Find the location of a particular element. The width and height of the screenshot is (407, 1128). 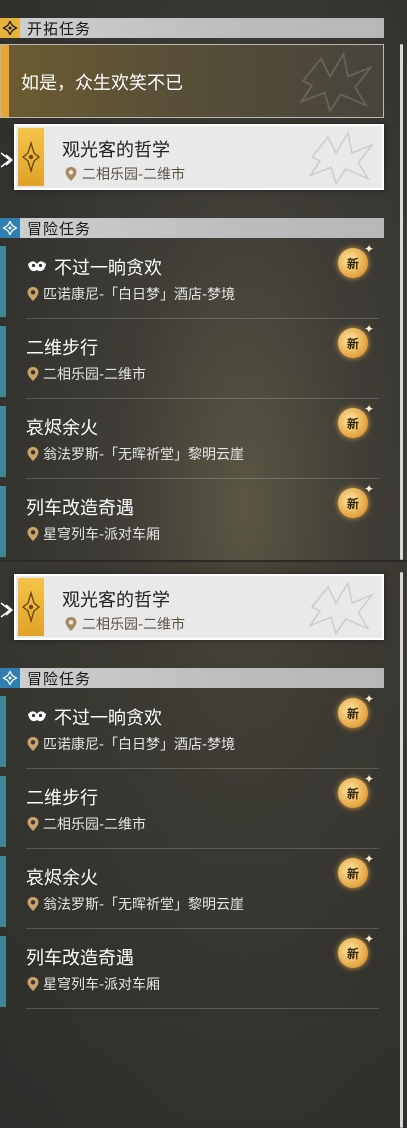

trailblaze-emblem-decoration is located at coordinates (330, 81).